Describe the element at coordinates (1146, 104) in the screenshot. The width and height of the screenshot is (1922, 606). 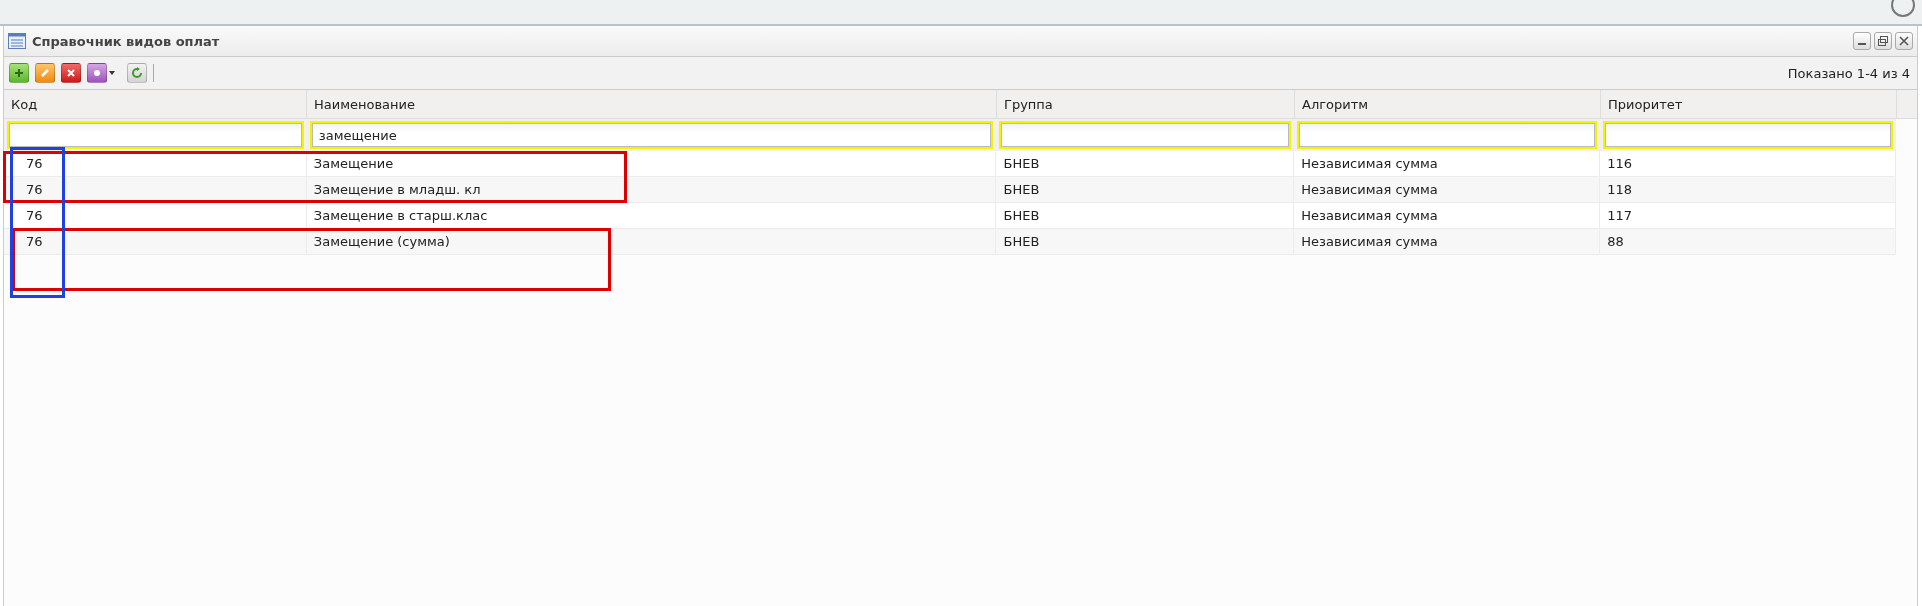
I see `column-header: Группа` at that location.